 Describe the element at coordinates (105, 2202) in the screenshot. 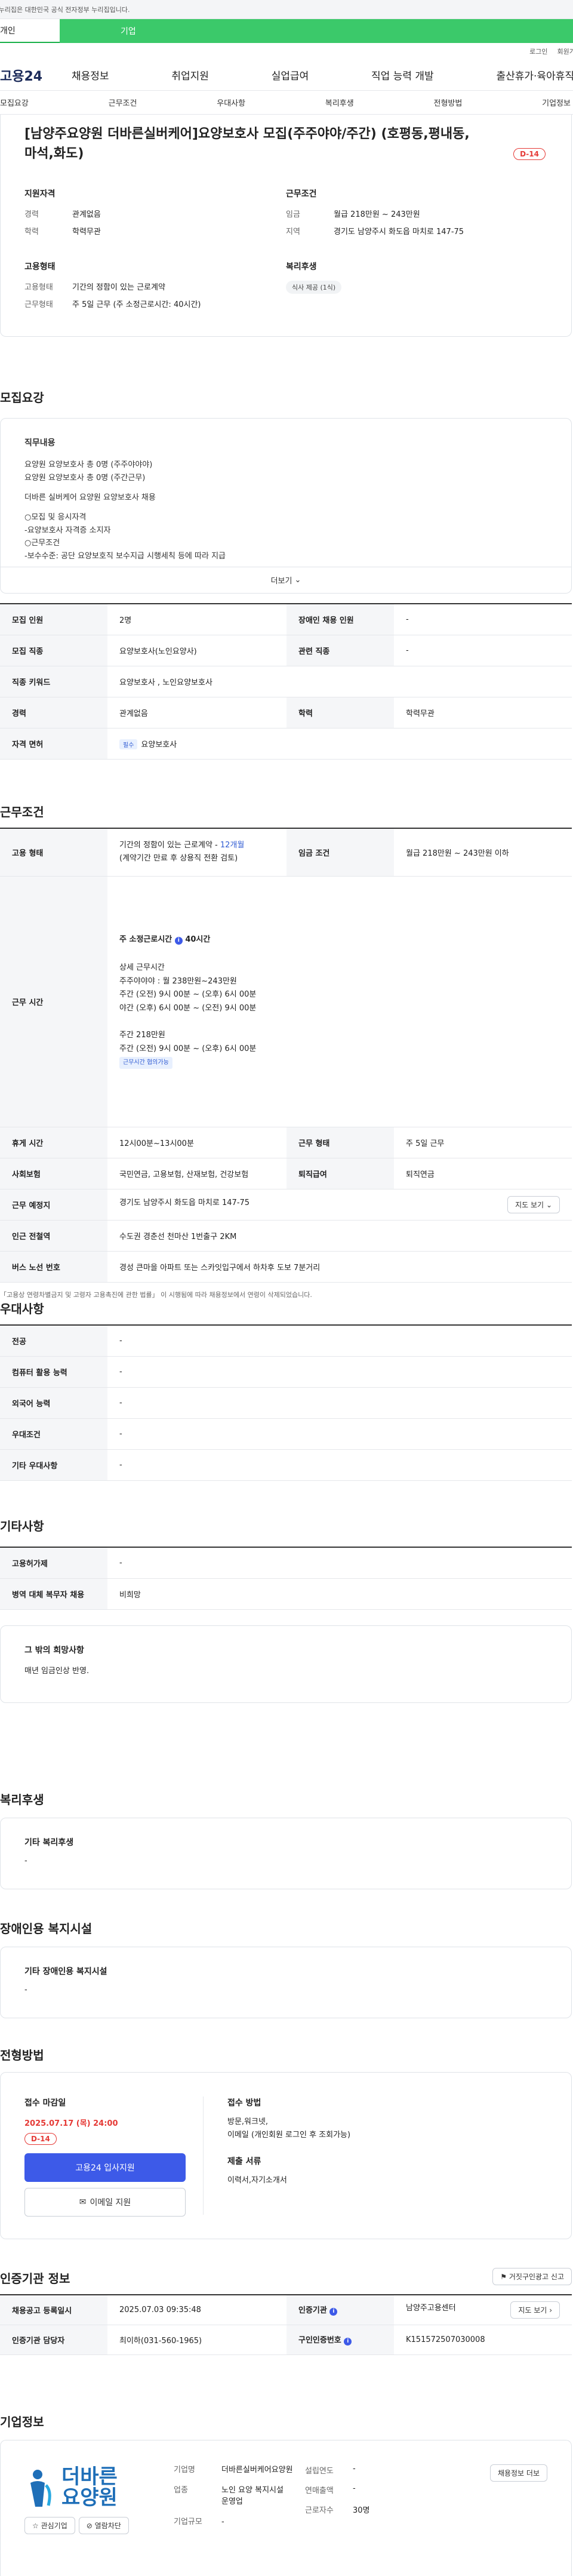

I see `email-apply-button: ✉ 이메일 지원` at that location.